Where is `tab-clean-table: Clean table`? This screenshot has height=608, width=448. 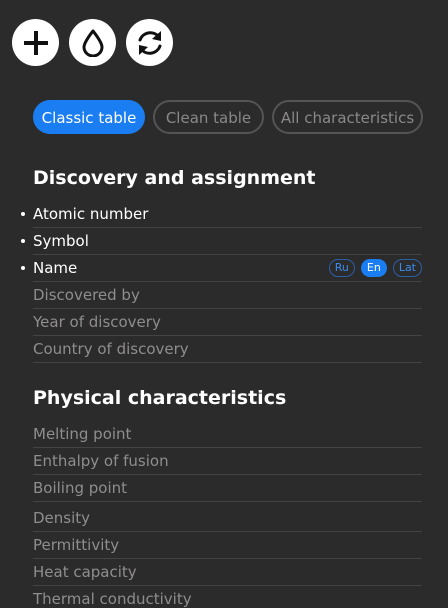 tab-clean-table: Clean table is located at coordinates (208, 117).